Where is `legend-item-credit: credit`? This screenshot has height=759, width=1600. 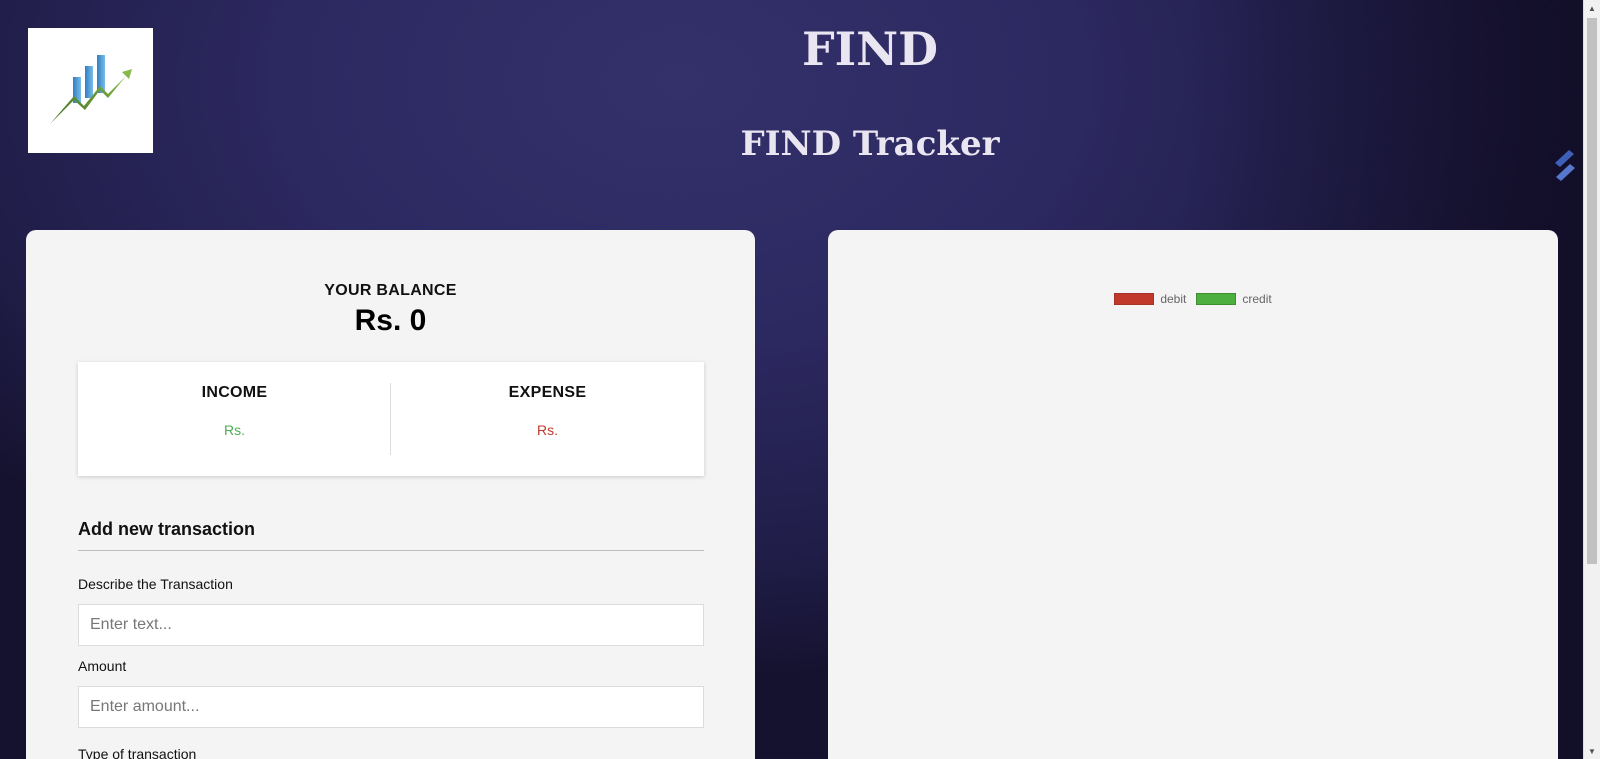
legend-item-credit: credit is located at coordinates (1234, 299).